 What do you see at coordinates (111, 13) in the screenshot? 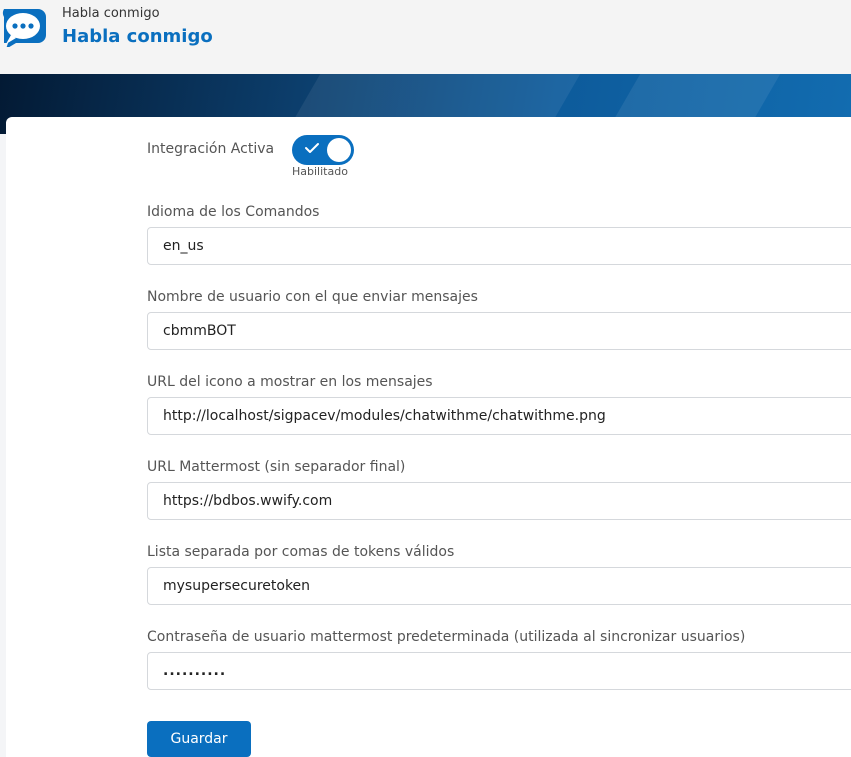
I see `breadcrumb: Habla conmigo` at bounding box center [111, 13].